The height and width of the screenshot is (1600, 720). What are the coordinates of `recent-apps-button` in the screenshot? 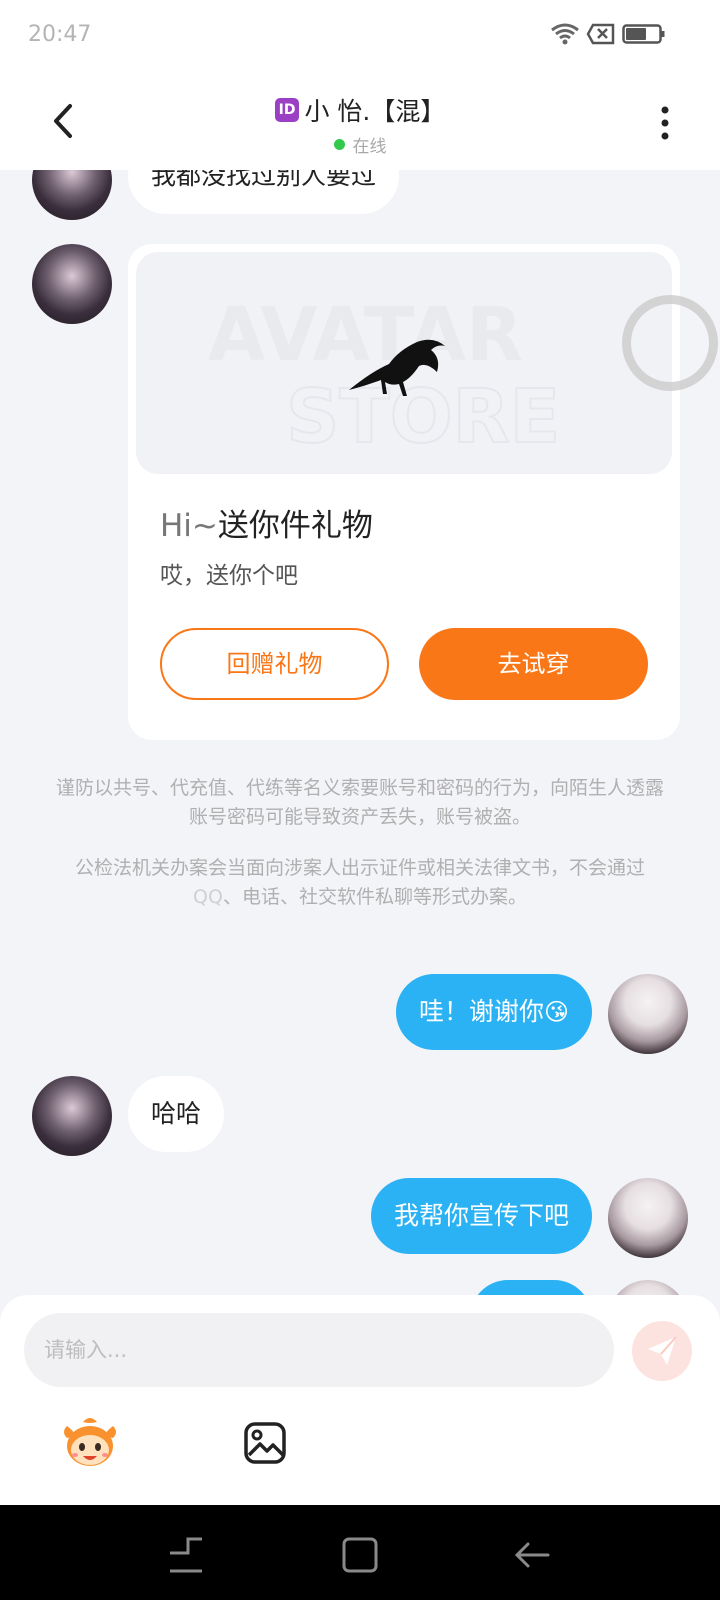 It's located at (186, 1555).